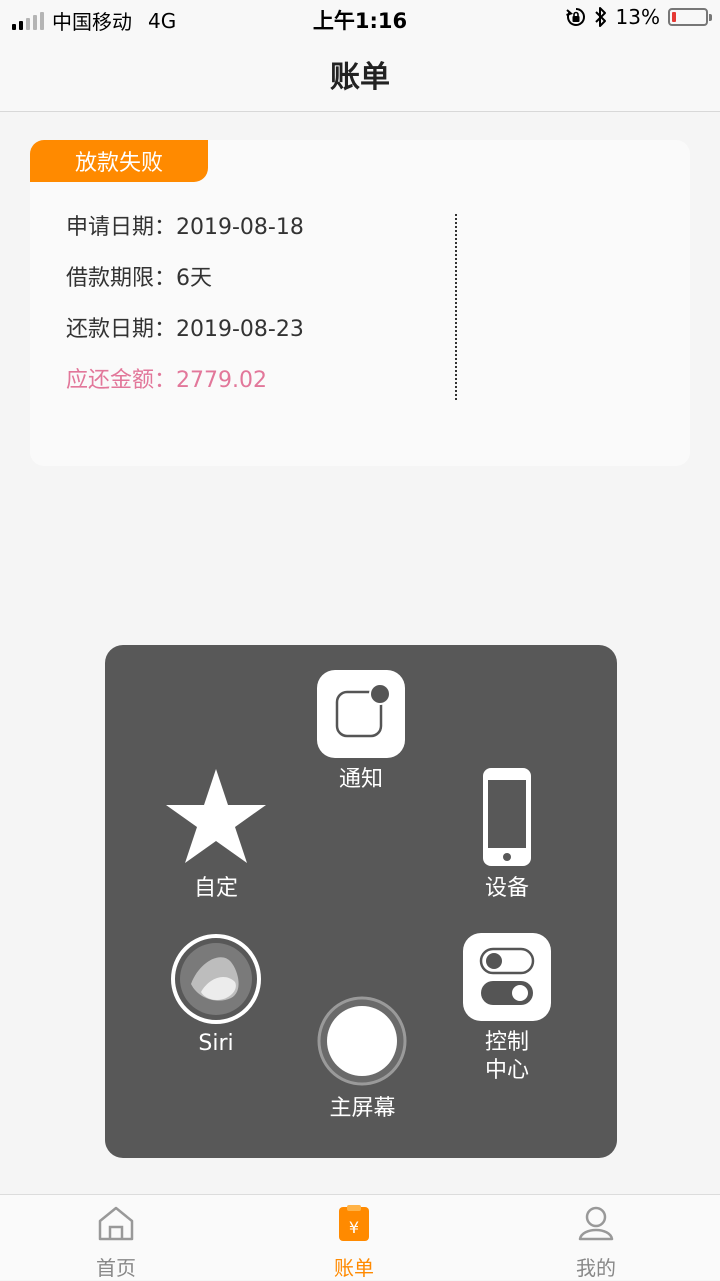 This screenshot has width=720, height=1281. Describe the element at coordinates (216, 1043) in the screenshot. I see `siri-label: Siri` at that location.